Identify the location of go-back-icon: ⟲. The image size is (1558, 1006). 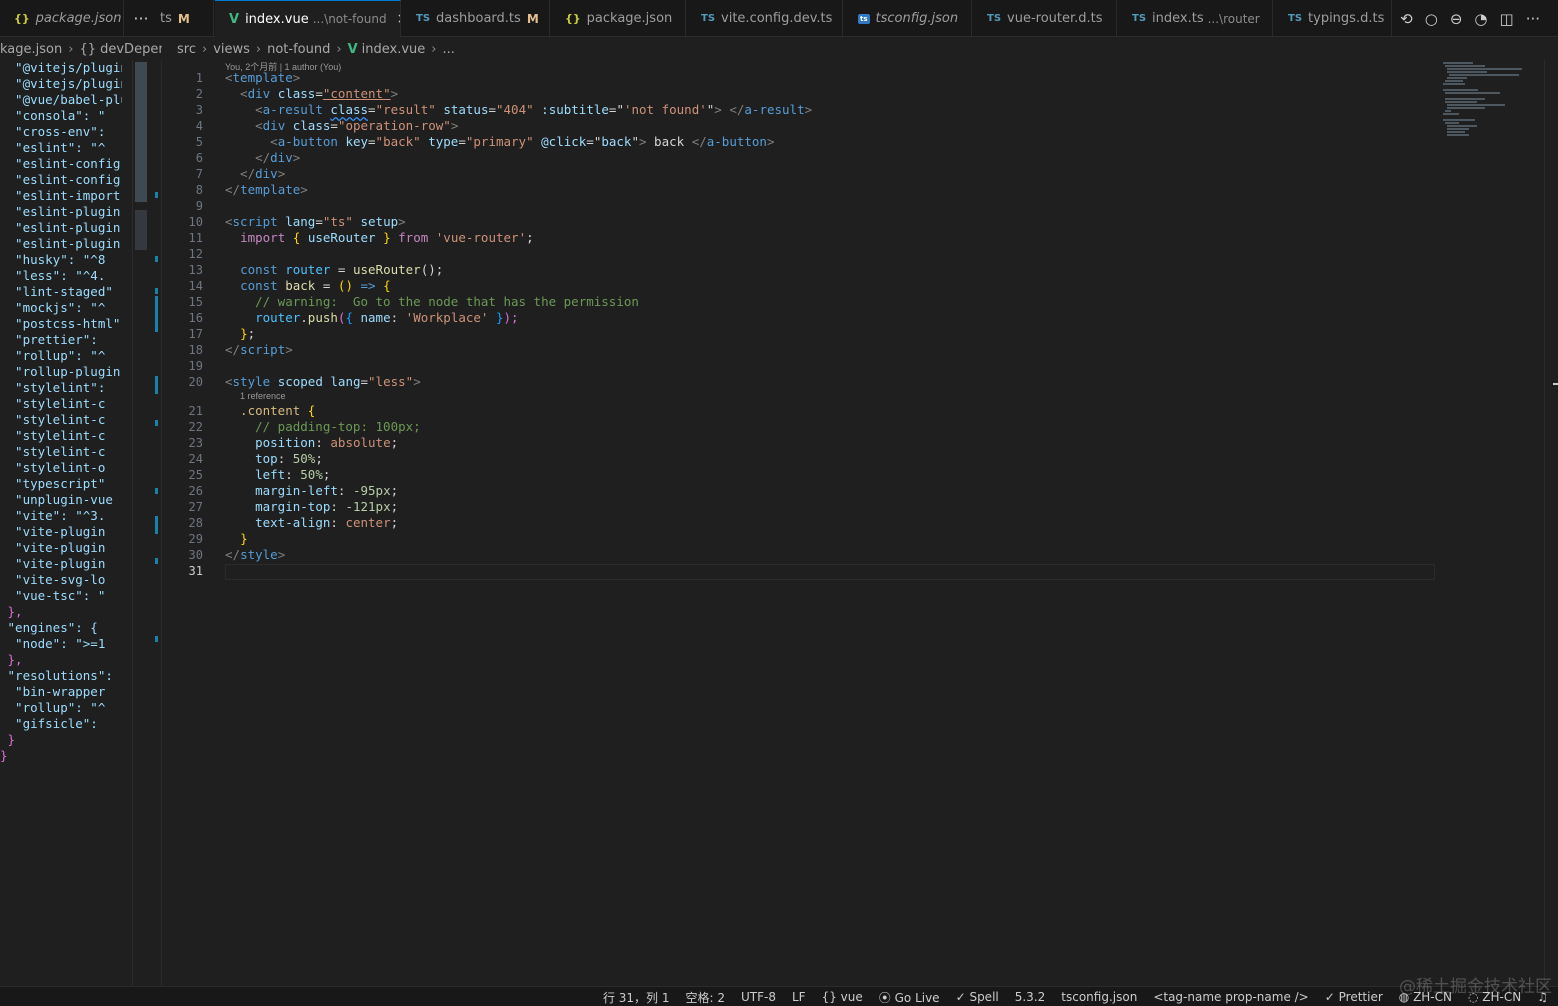
(1406, 19).